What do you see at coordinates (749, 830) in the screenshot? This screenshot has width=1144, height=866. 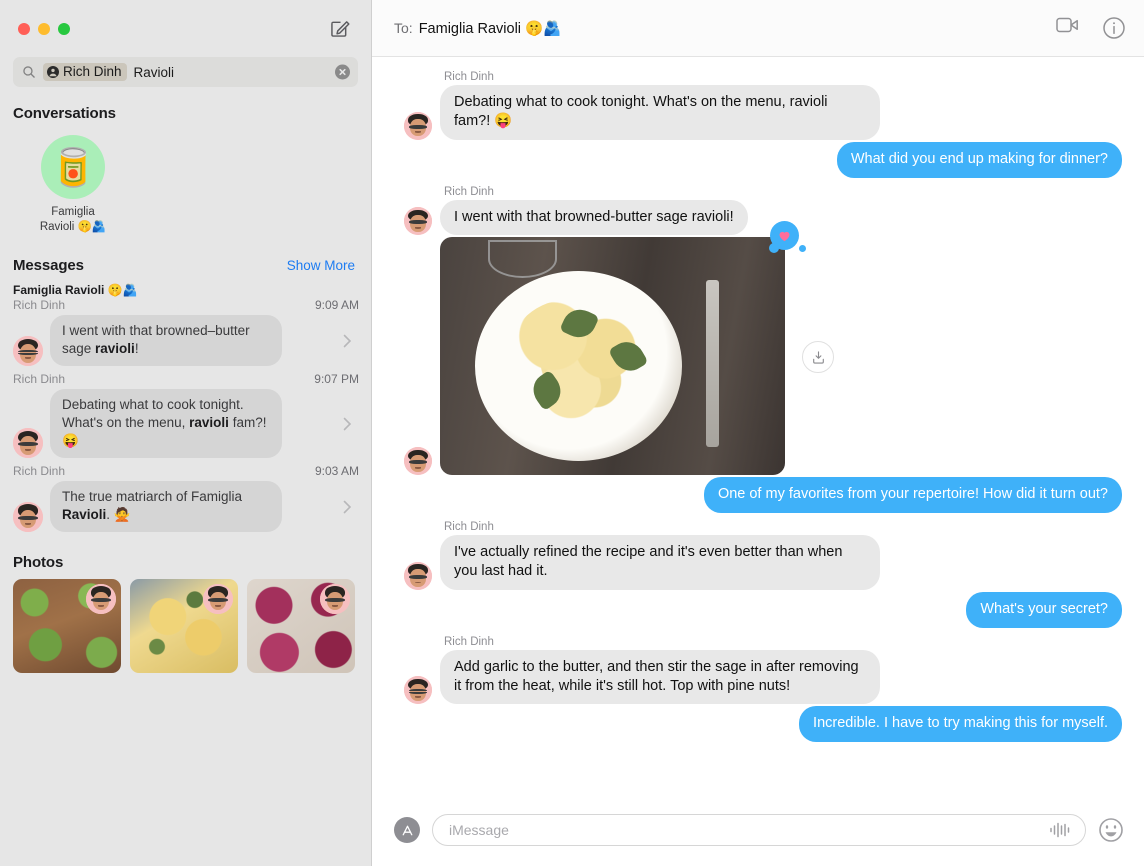 I see `message-input` at bounding box center [749, 830].